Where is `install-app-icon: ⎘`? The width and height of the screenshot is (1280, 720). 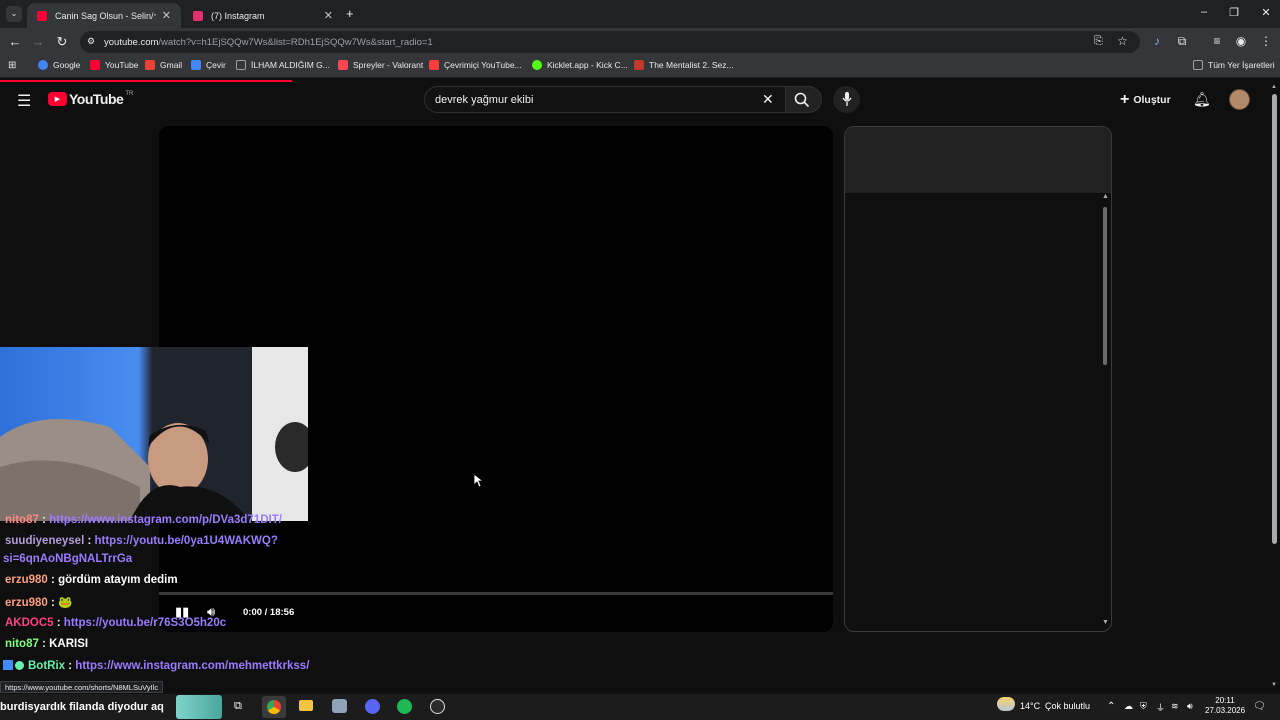
install-app-icon: ⎘ is located at coordinates (1098, 41).